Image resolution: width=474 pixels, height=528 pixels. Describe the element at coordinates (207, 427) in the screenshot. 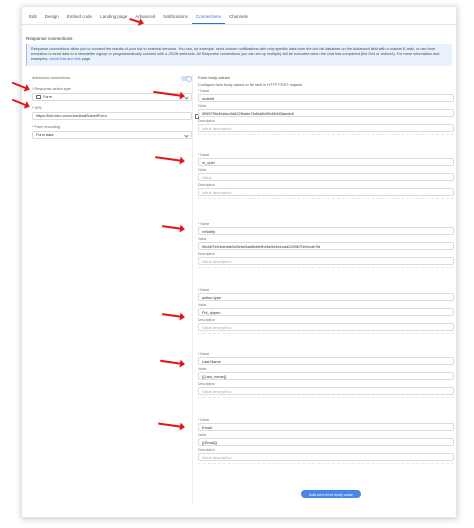

I see `entry-name-value: Email` at that location.